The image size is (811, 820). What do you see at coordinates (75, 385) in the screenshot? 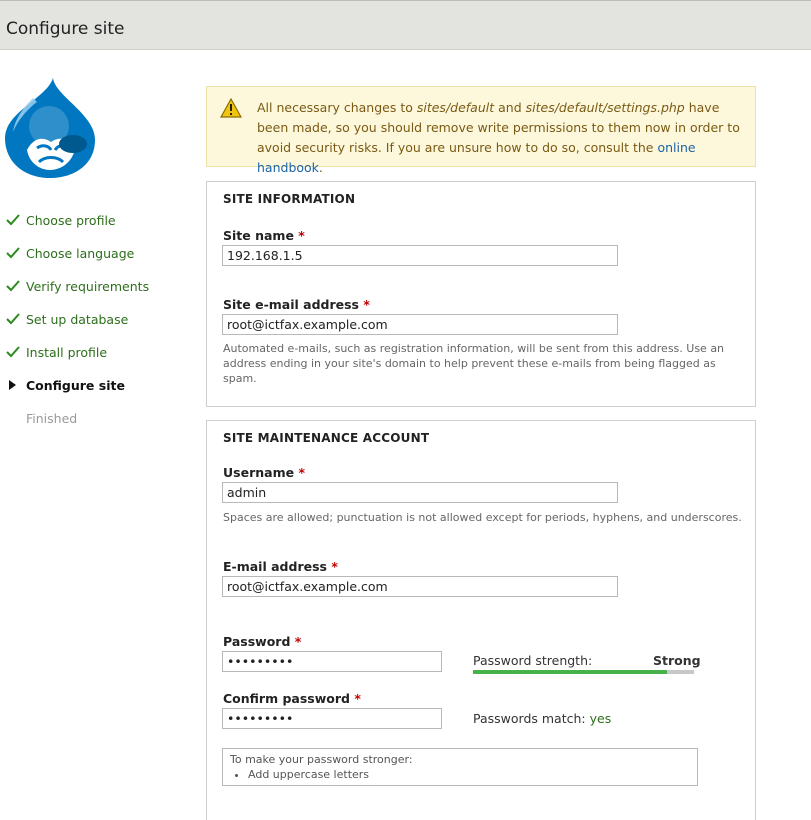
I see `step-label: Configure site` at bounding box center [75, 385].